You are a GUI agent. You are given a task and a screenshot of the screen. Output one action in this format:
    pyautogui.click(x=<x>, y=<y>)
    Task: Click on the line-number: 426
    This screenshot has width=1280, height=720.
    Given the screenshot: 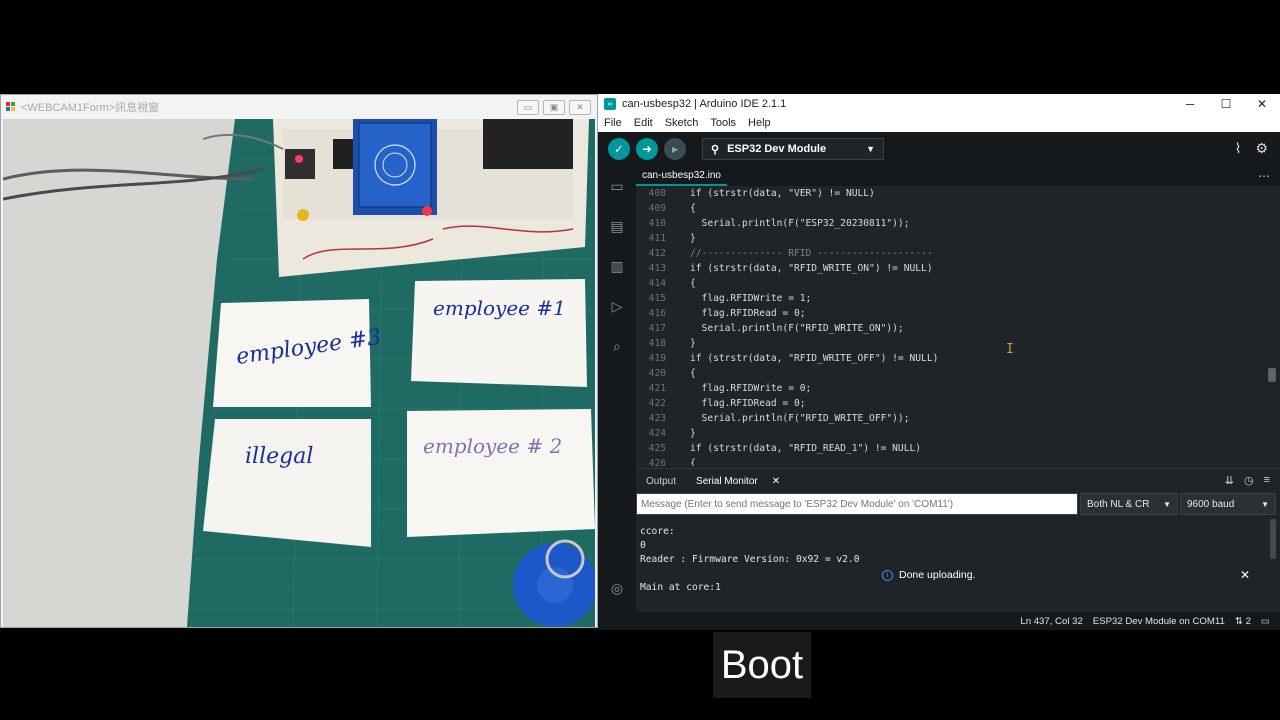 What is the action you would take?
    pyautogui.click(x=657, y=462)
    